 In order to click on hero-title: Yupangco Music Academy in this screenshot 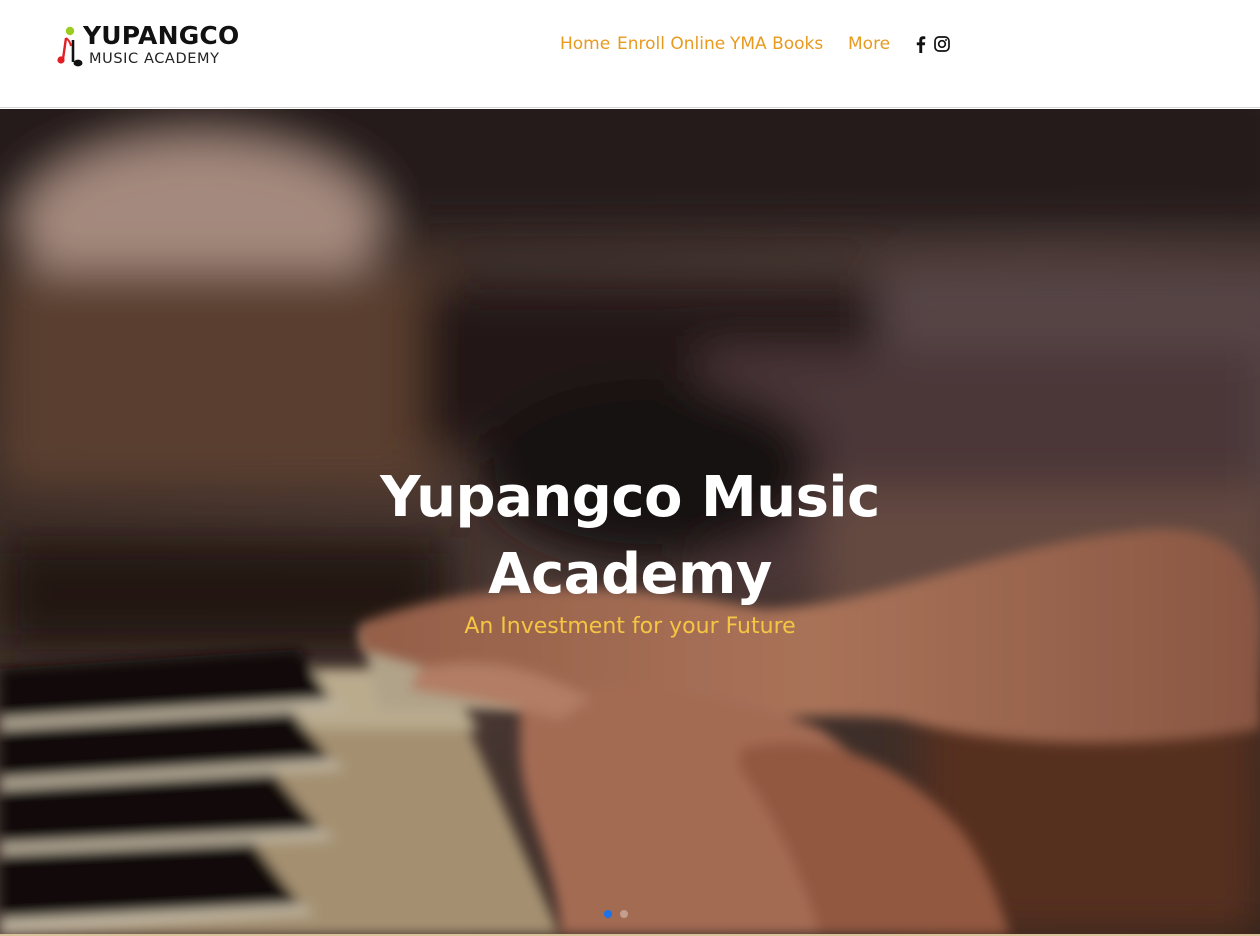, I will do `click(630, 536)`.